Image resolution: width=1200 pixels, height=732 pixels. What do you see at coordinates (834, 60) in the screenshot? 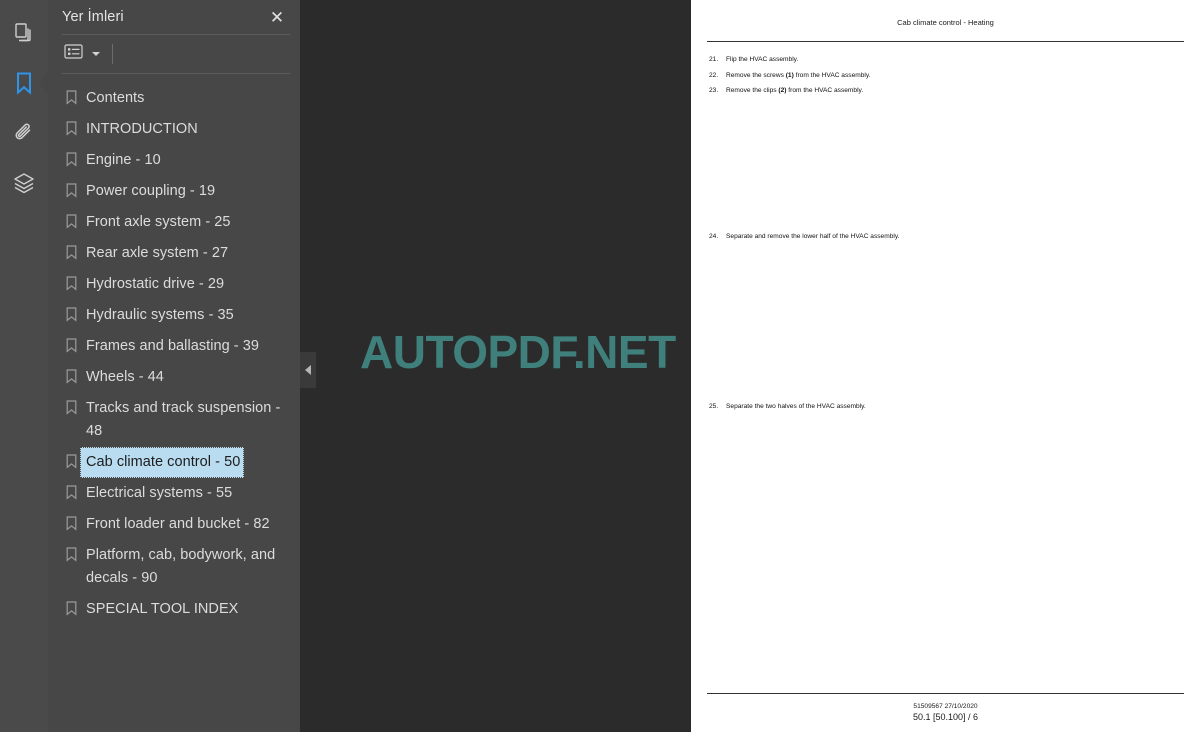
I see `procedure-step-0: 21. Flip the HVAC assembly.` at bounding box center [834, 60].